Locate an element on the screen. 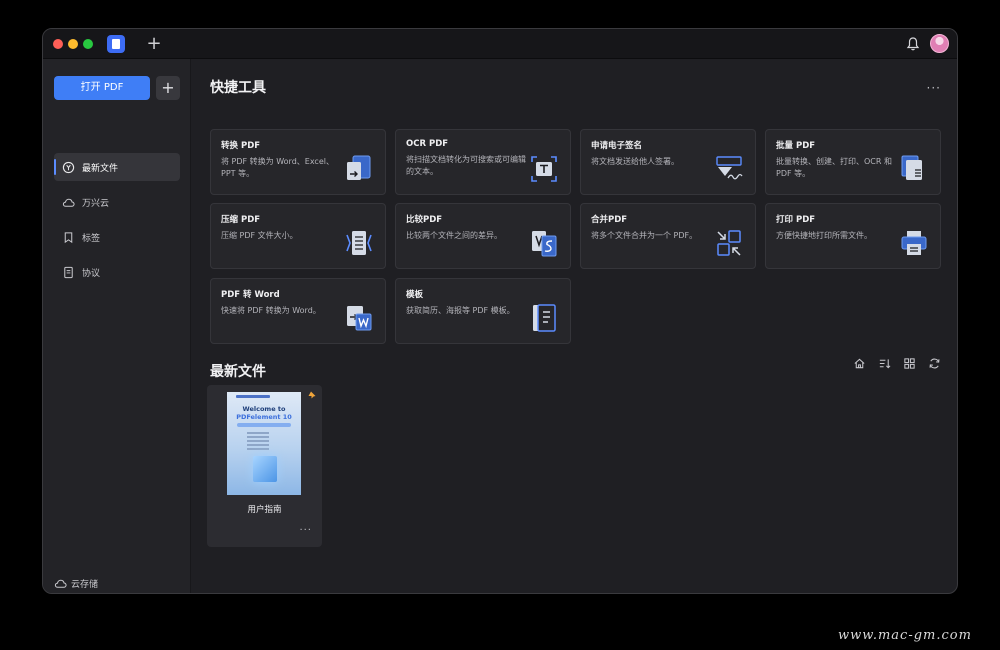  ocr-icon is located at coordinates (544, 169).